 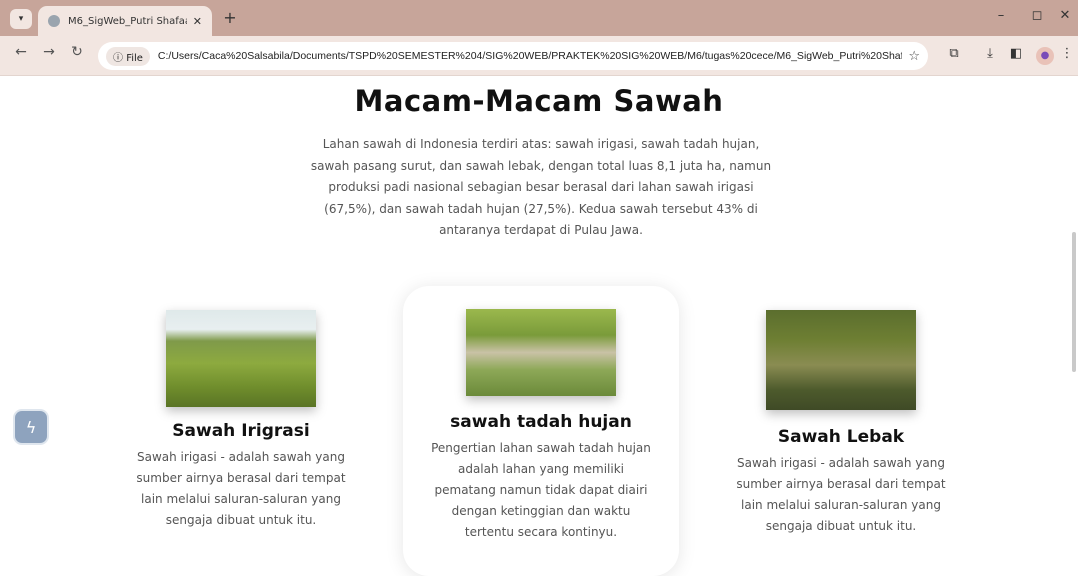 What do you see at coordinates (1016, 53) in the screenshot?
I see `sidebar-icon: ◧` at bounding box center [1016, 53].